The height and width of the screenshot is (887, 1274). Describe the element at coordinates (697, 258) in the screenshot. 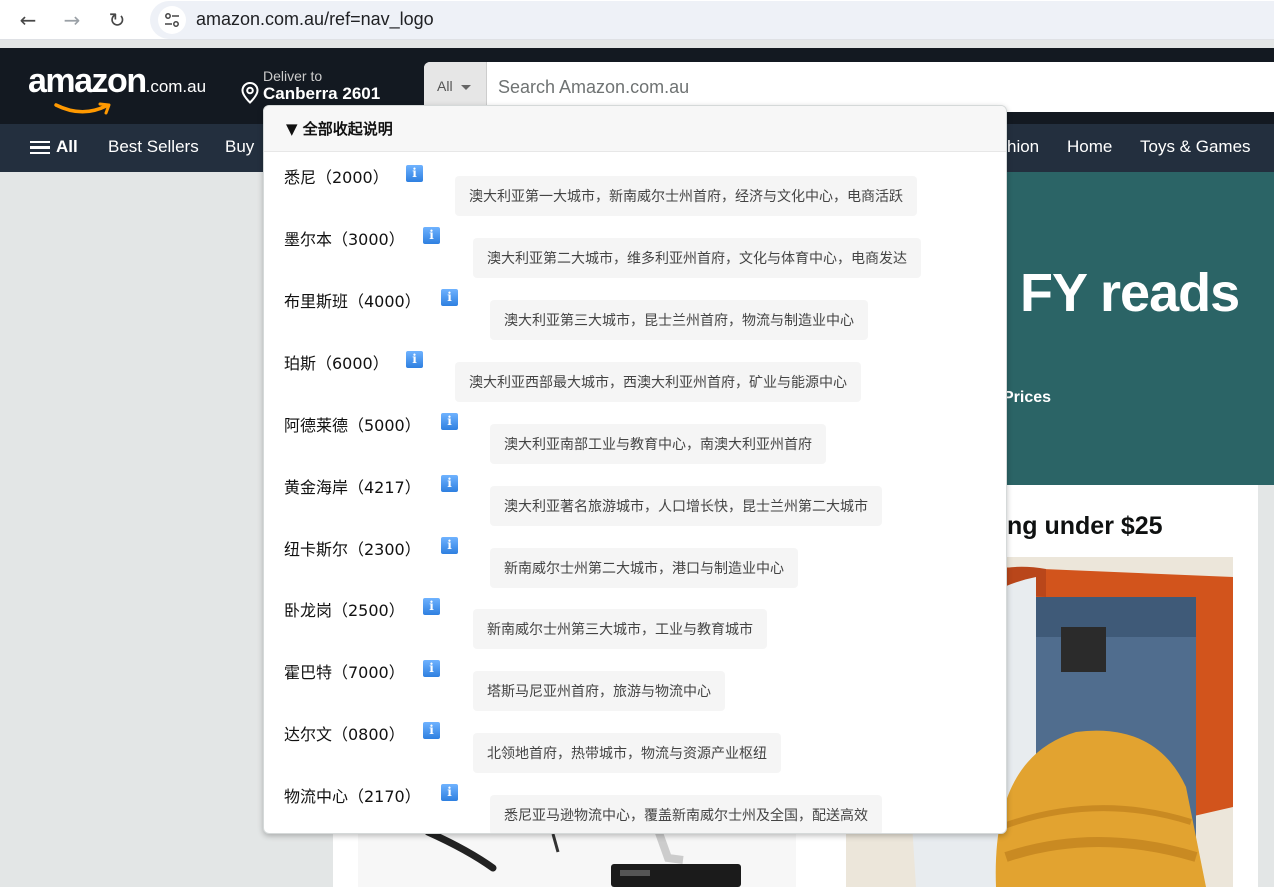

I see `city-description: 澳大利亚第二大城市，维多利亚州首府，文化与体育中心，电商发达` at that location.